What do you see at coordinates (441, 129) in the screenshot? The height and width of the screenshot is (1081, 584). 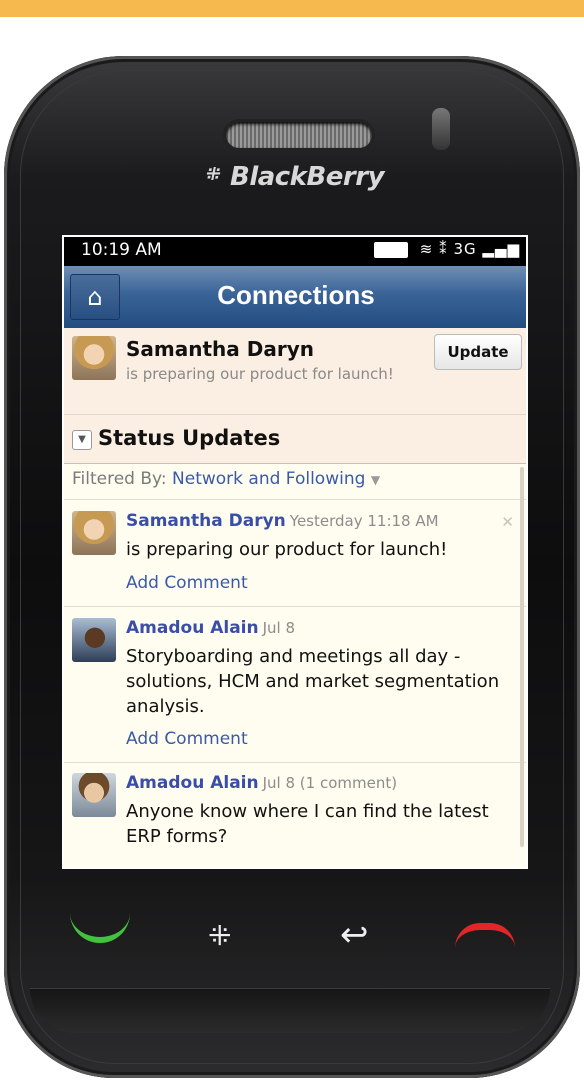 I see `notification-led` at bounding box center [441, 129].